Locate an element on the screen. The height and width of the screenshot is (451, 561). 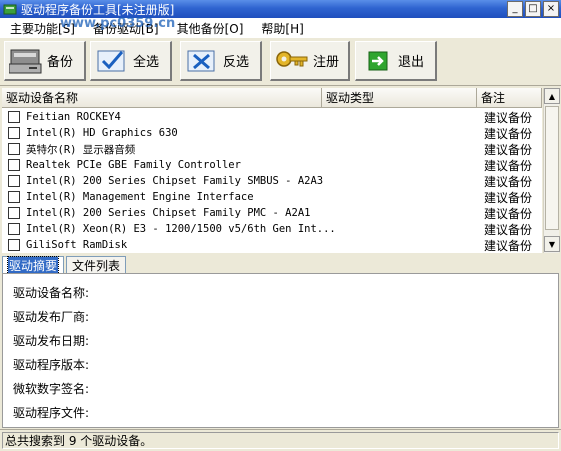
tab-file-list: 文件列表 is located at coordinates (96, 264).